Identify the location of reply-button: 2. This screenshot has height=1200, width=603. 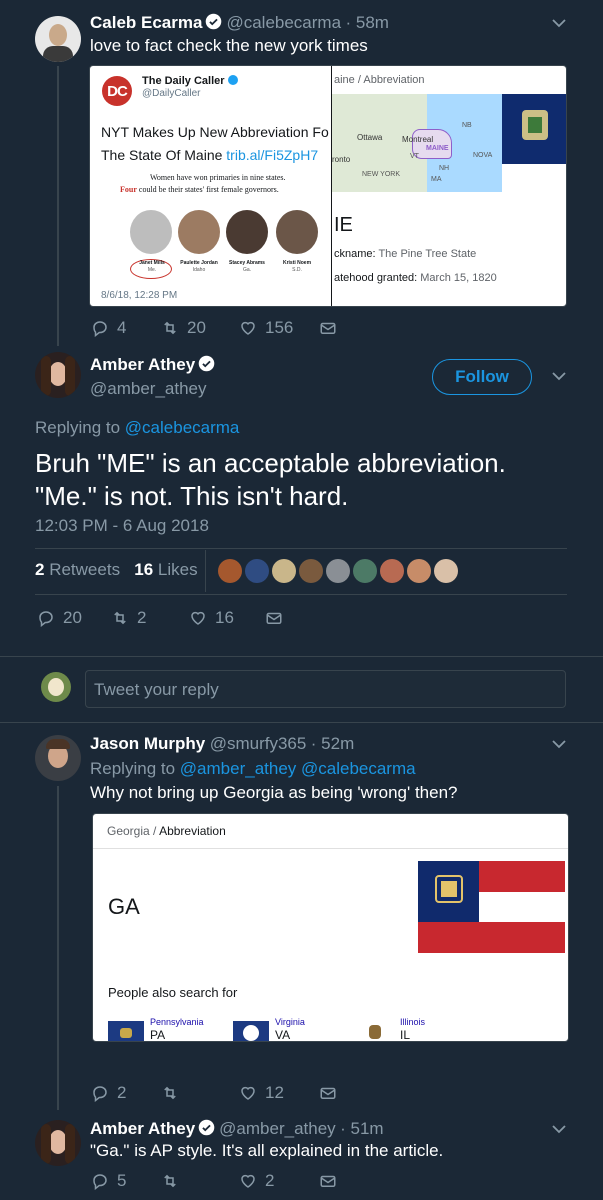
(126, 1093).